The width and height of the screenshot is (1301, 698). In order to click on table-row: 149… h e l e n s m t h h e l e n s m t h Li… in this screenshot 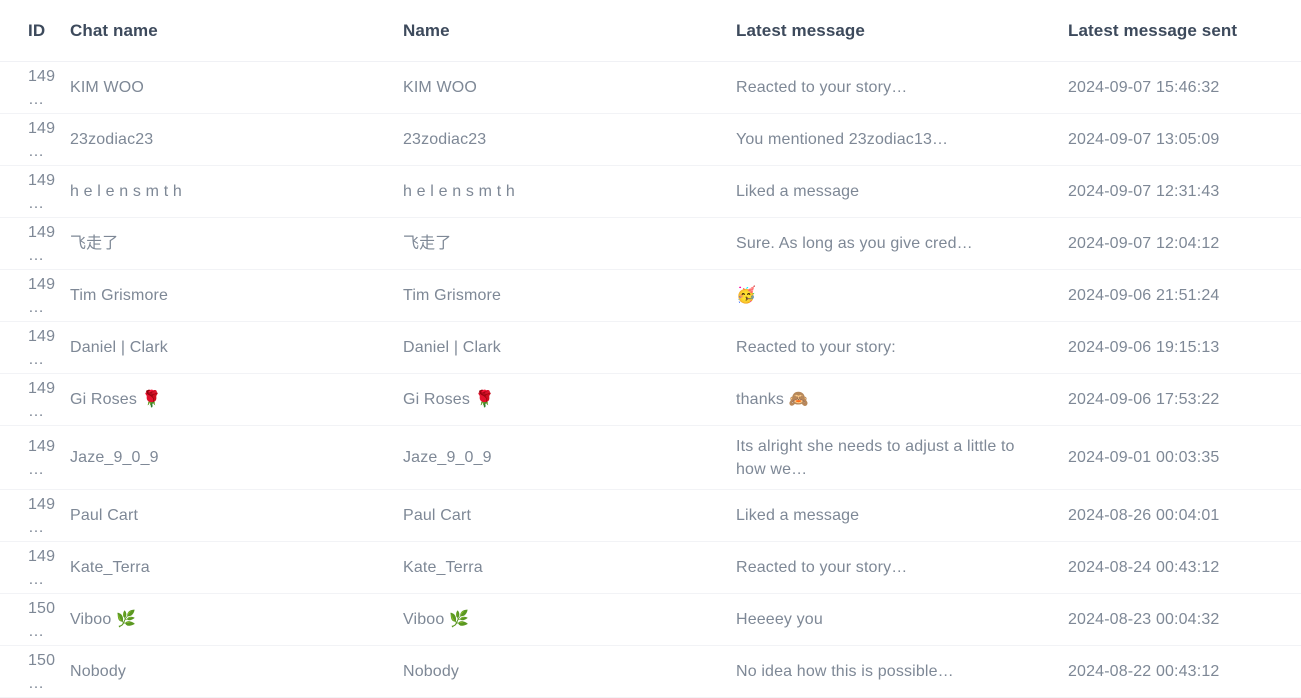, I will do `click(650, 191)`.